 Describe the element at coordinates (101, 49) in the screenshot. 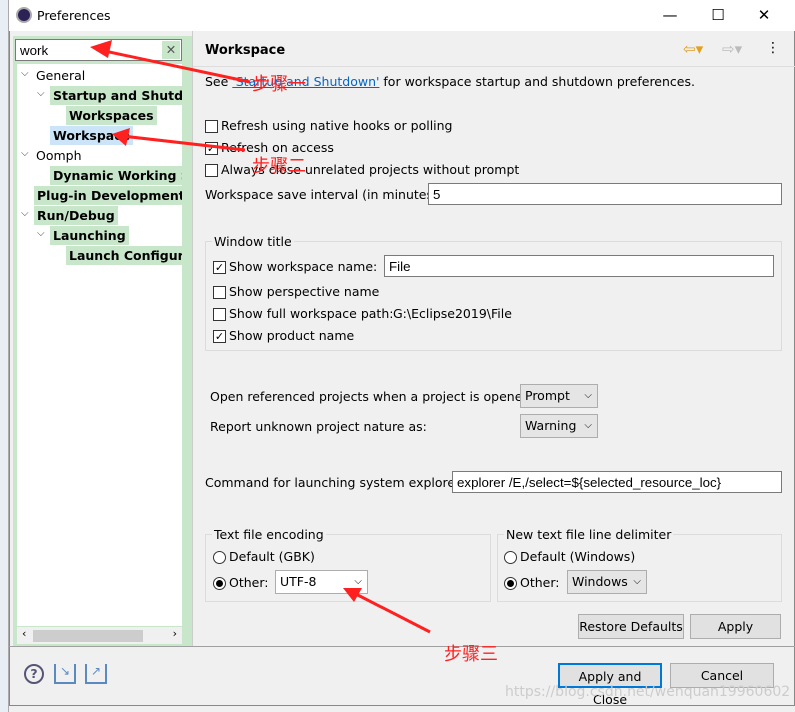

I see `arrowhead-step1` at that location.